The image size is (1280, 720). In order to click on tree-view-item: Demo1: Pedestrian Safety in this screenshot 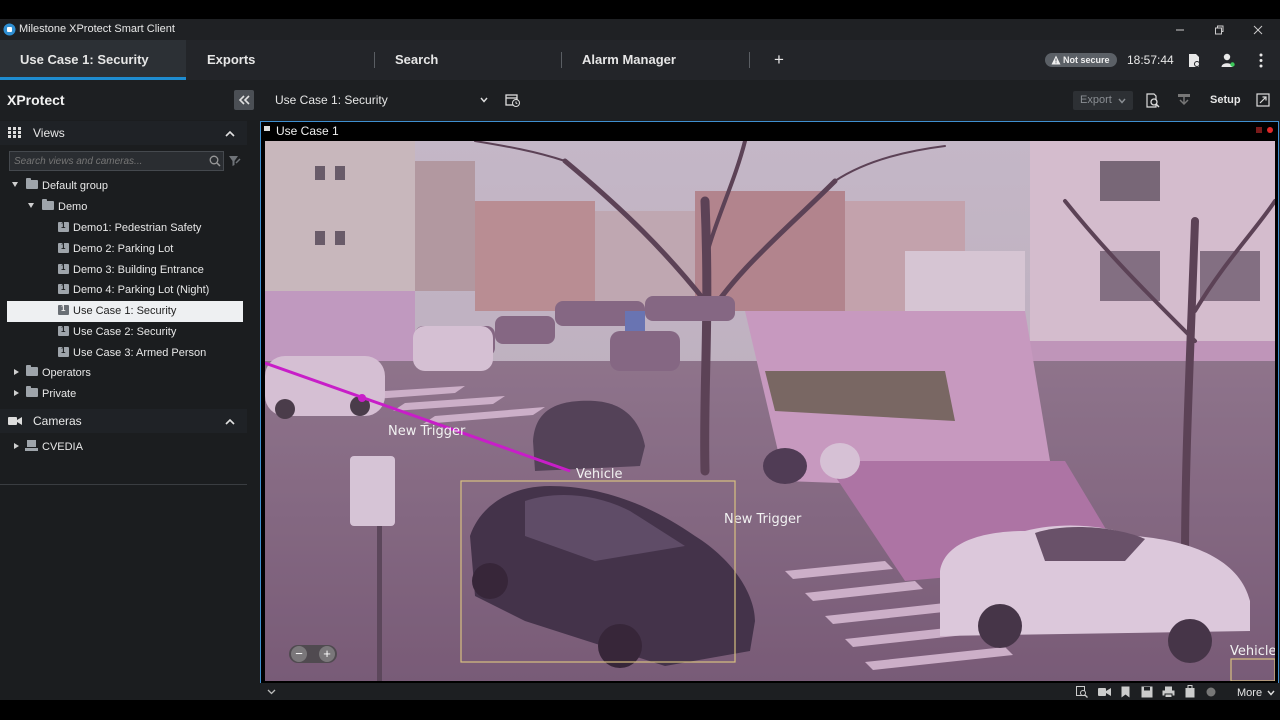, I will do `click(129, 228)`.